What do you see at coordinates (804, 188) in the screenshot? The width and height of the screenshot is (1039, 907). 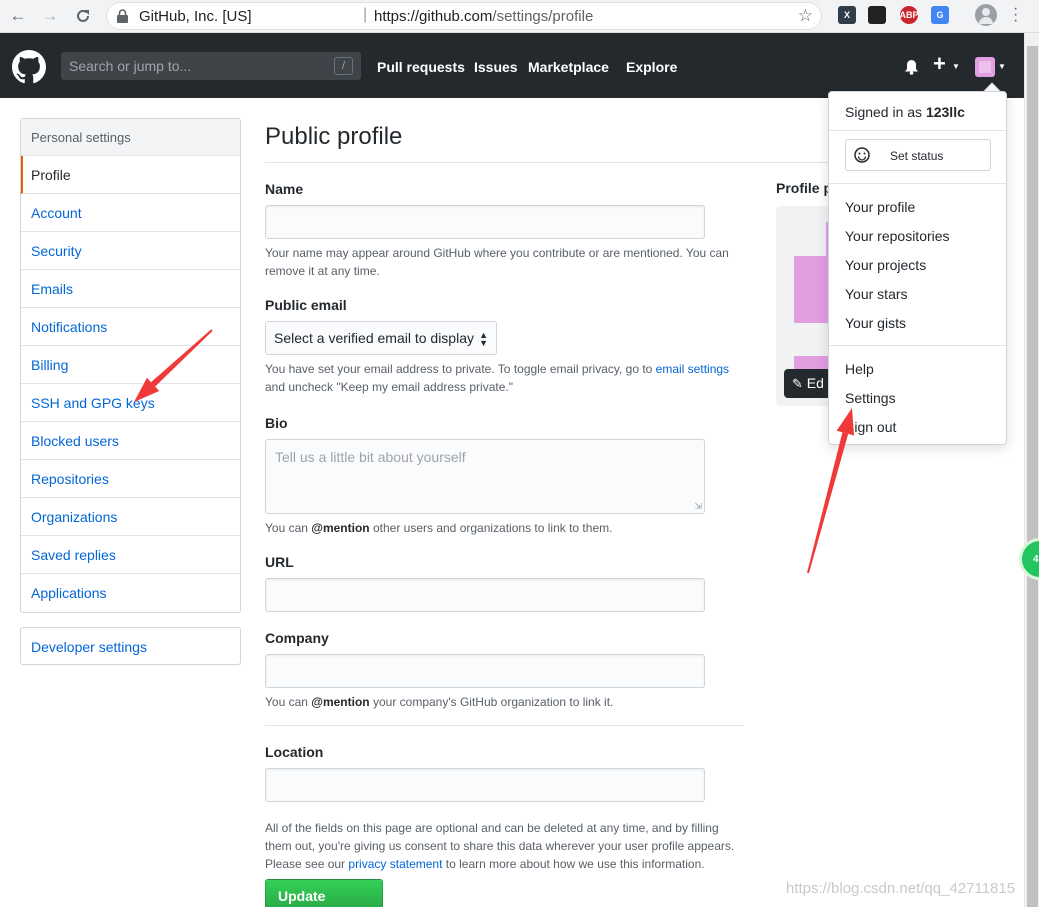 I see `profile-picture-label: Profile p` at bounding box center [804, 188].